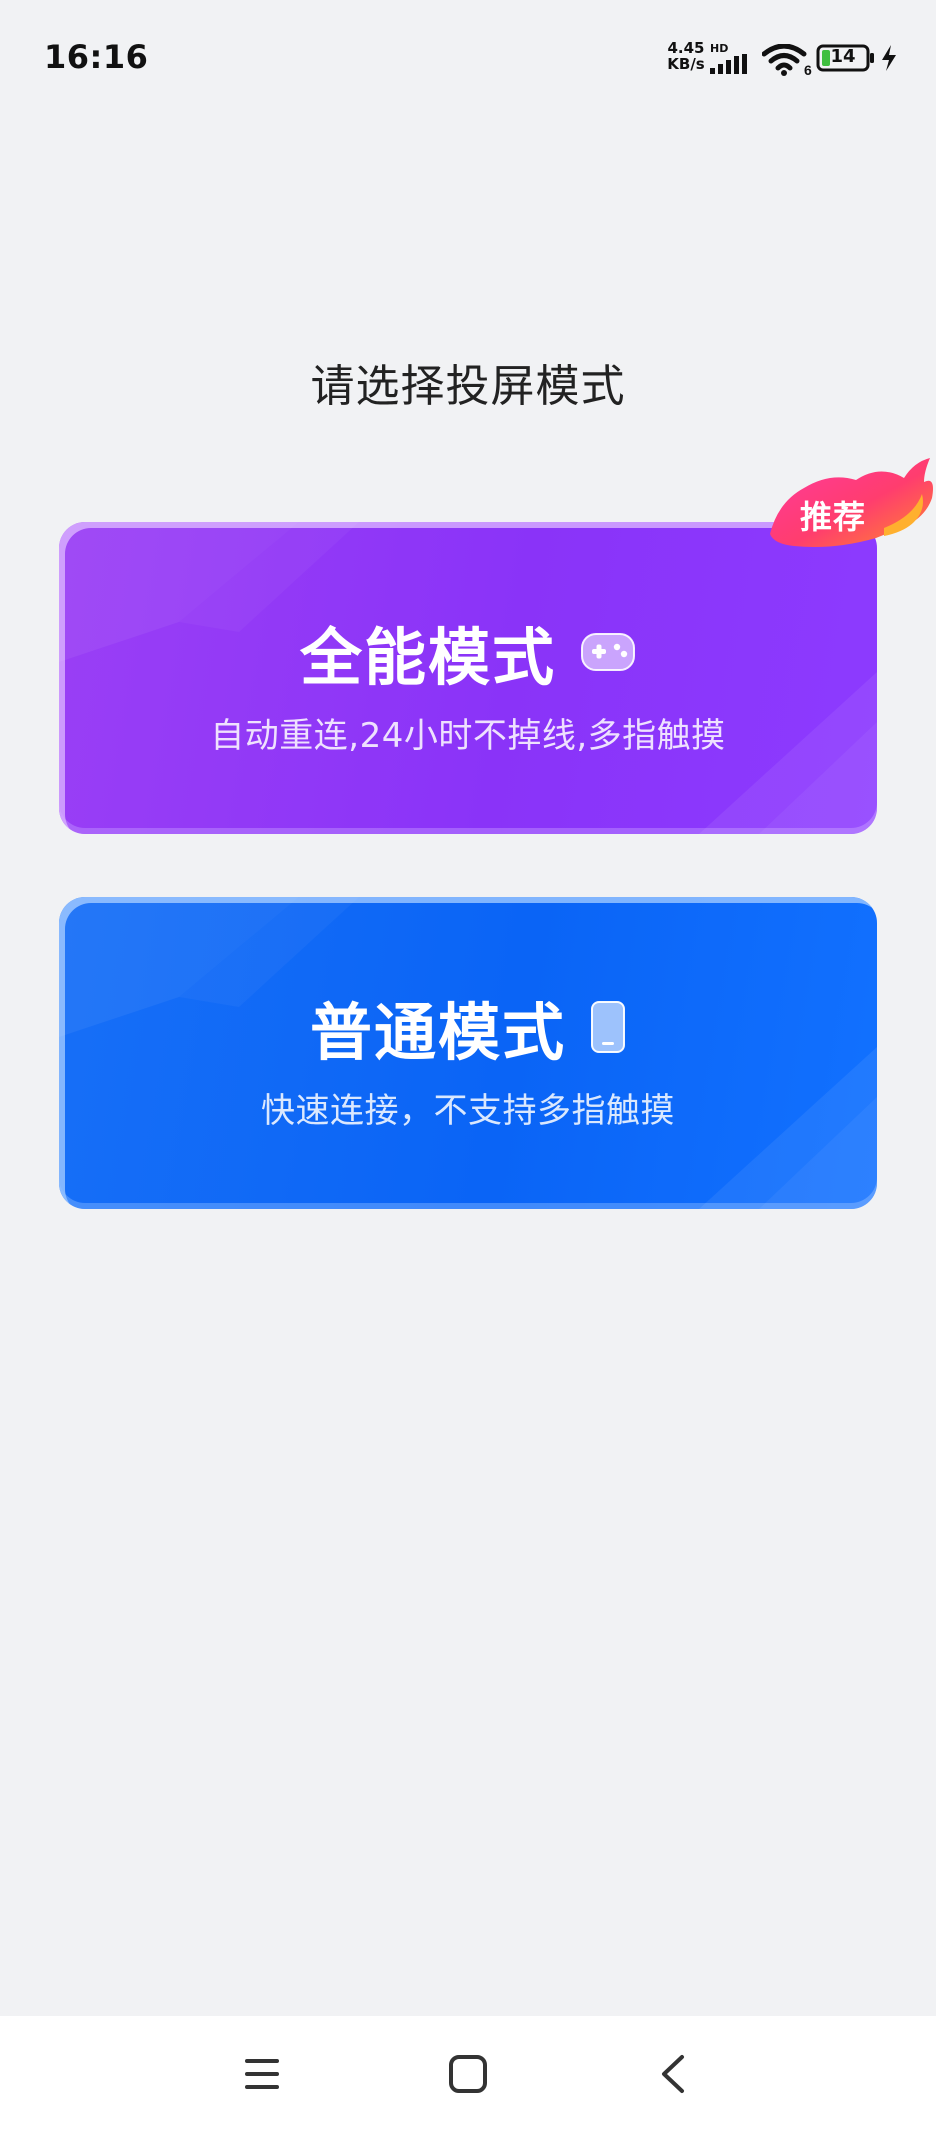  I want to click on normal-mode-title-row: 普通模式, so click(468, 1027).